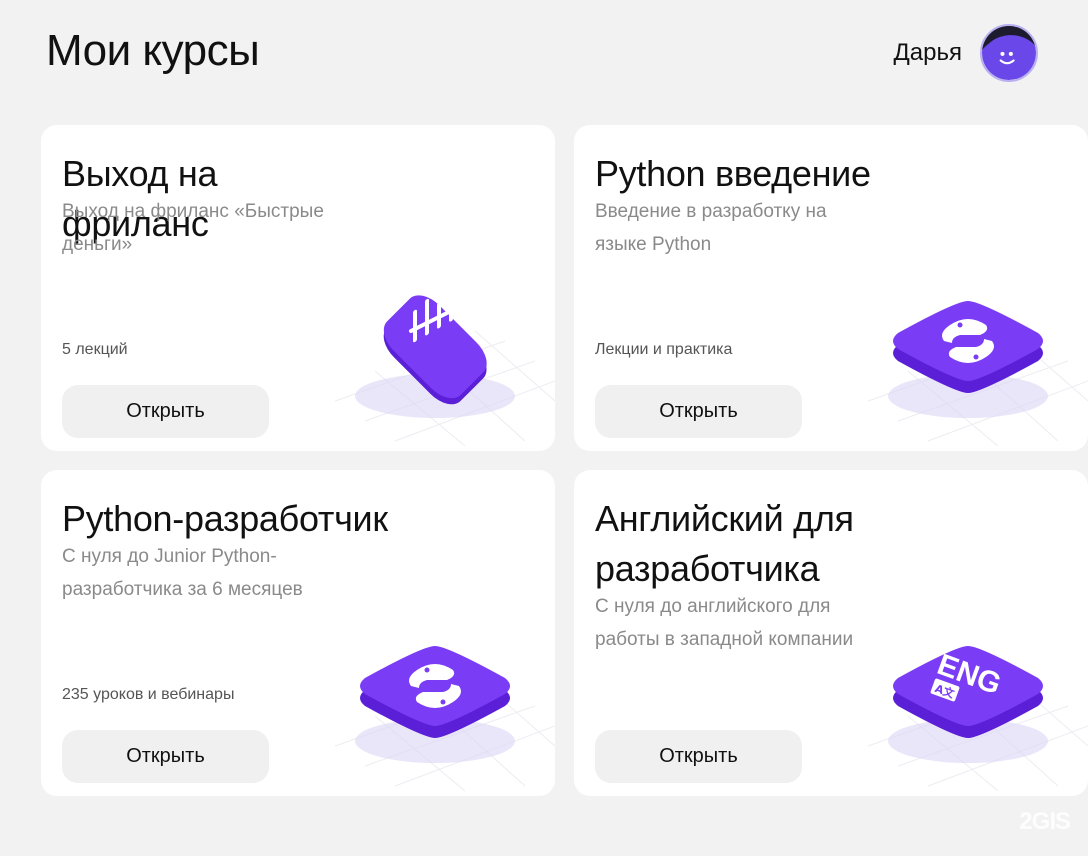  I want to click on course-title: Python введение, so click(733, 173).